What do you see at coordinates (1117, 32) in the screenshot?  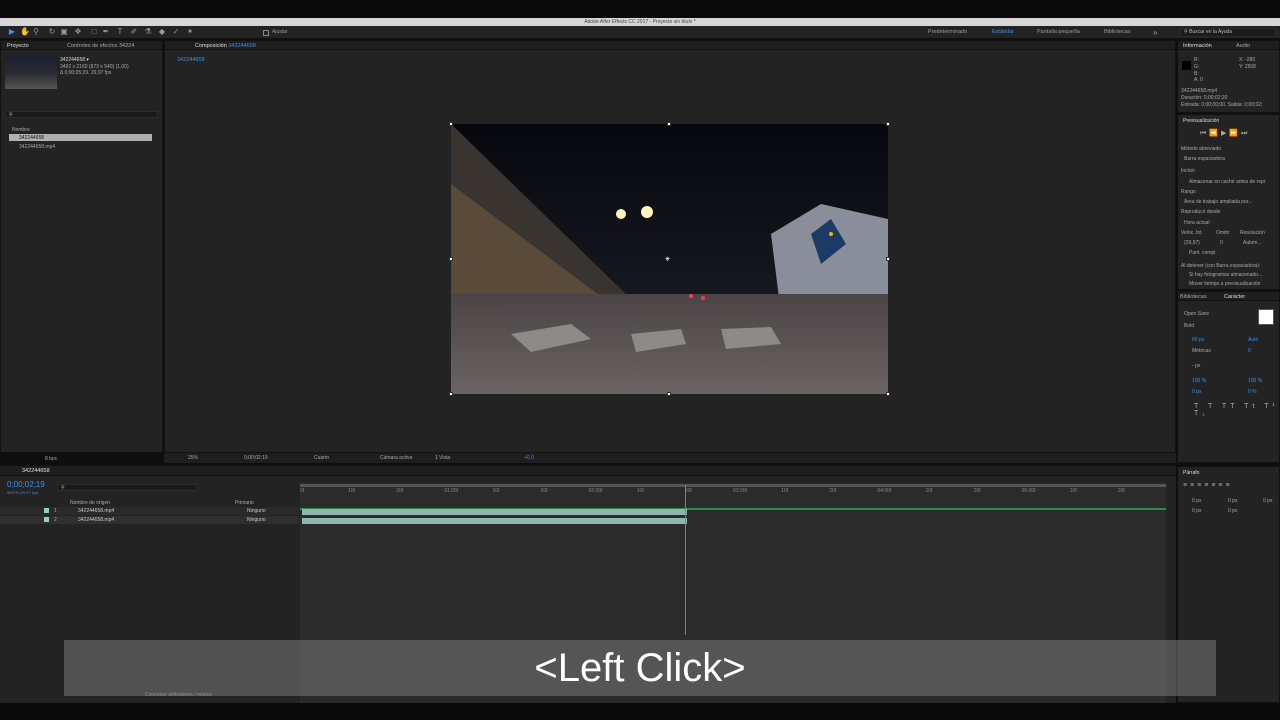 I see `workspace-libraries: Bibliotecas` at bounding box center [1117, 32].